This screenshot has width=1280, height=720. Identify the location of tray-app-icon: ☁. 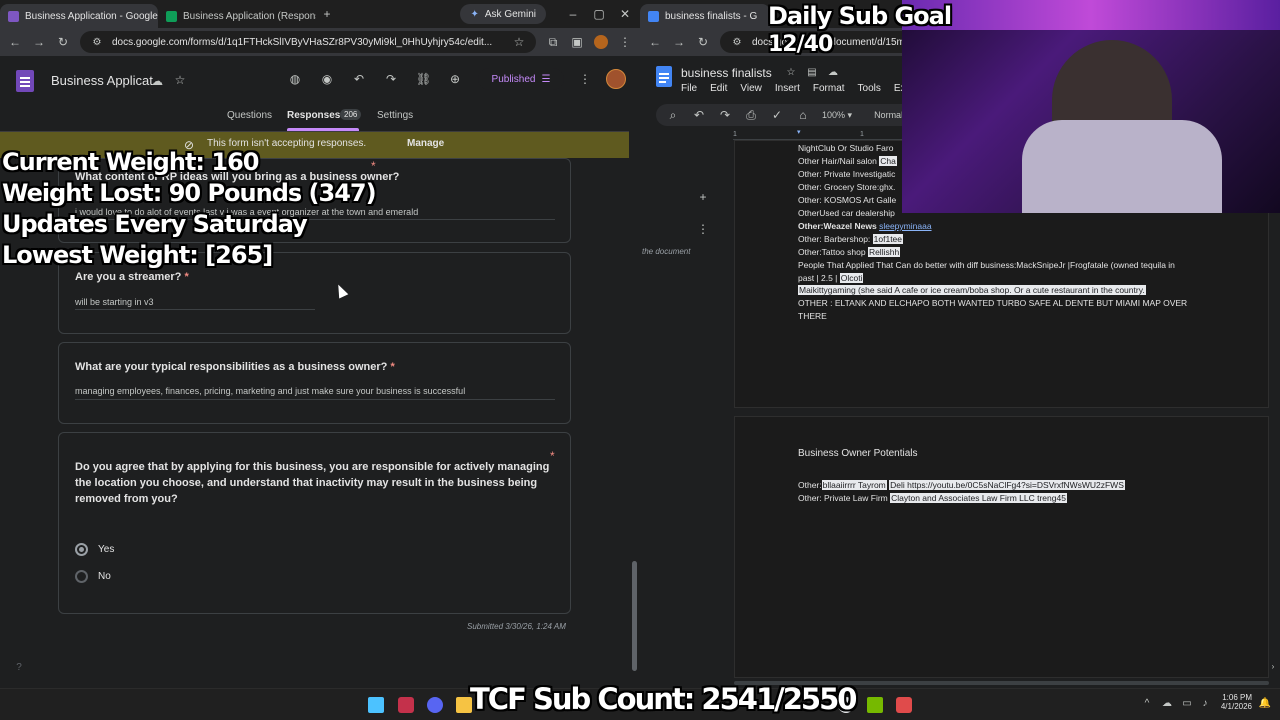
(1167, 703).